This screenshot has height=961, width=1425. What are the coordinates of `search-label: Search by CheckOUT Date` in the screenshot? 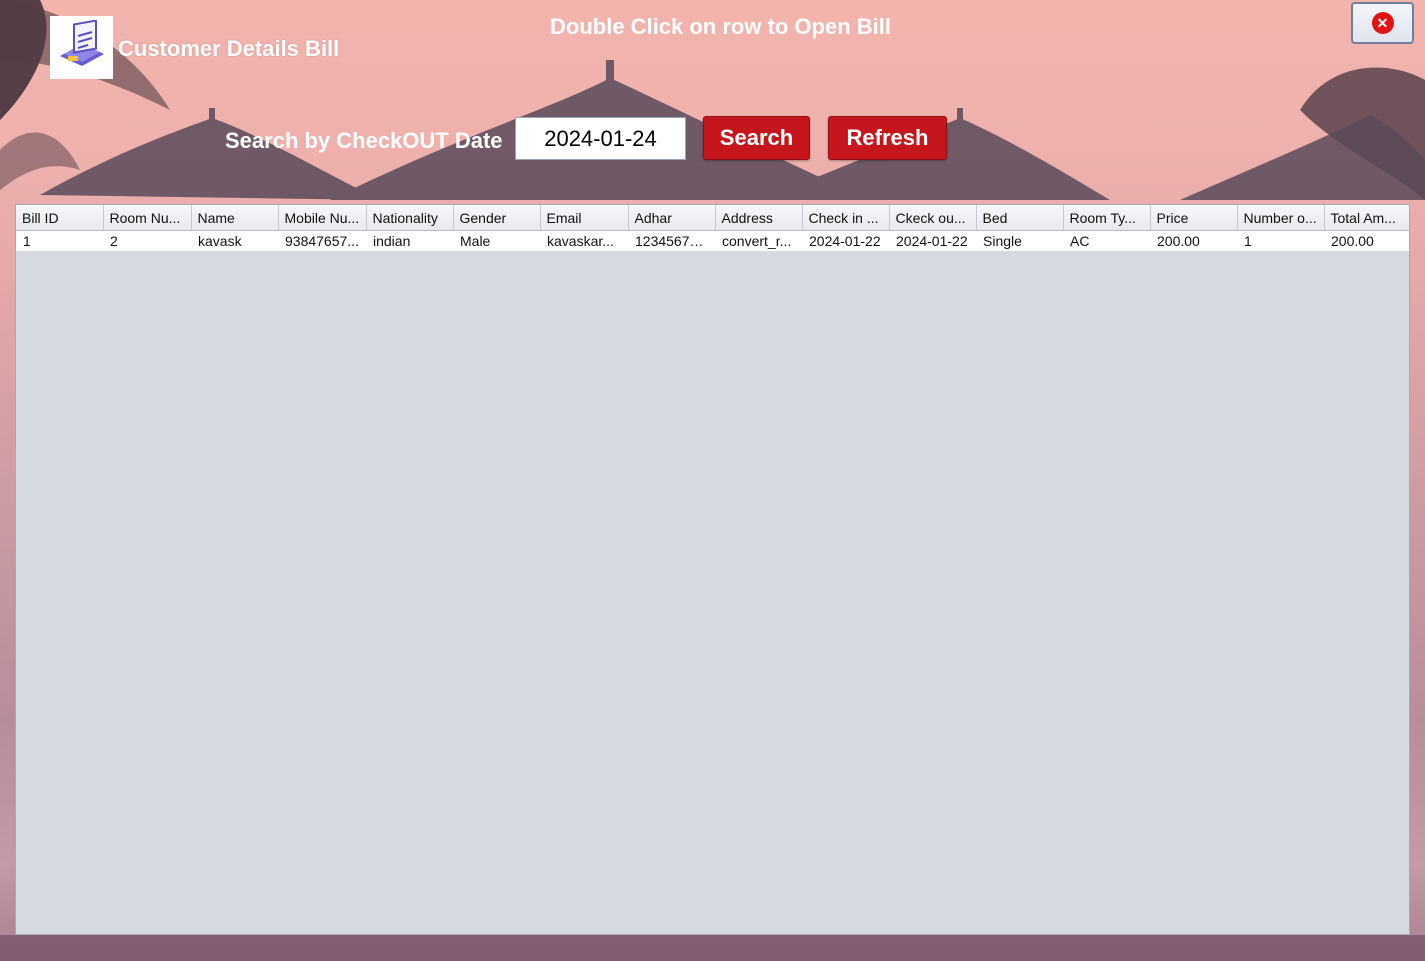 It's located at (364, 140).